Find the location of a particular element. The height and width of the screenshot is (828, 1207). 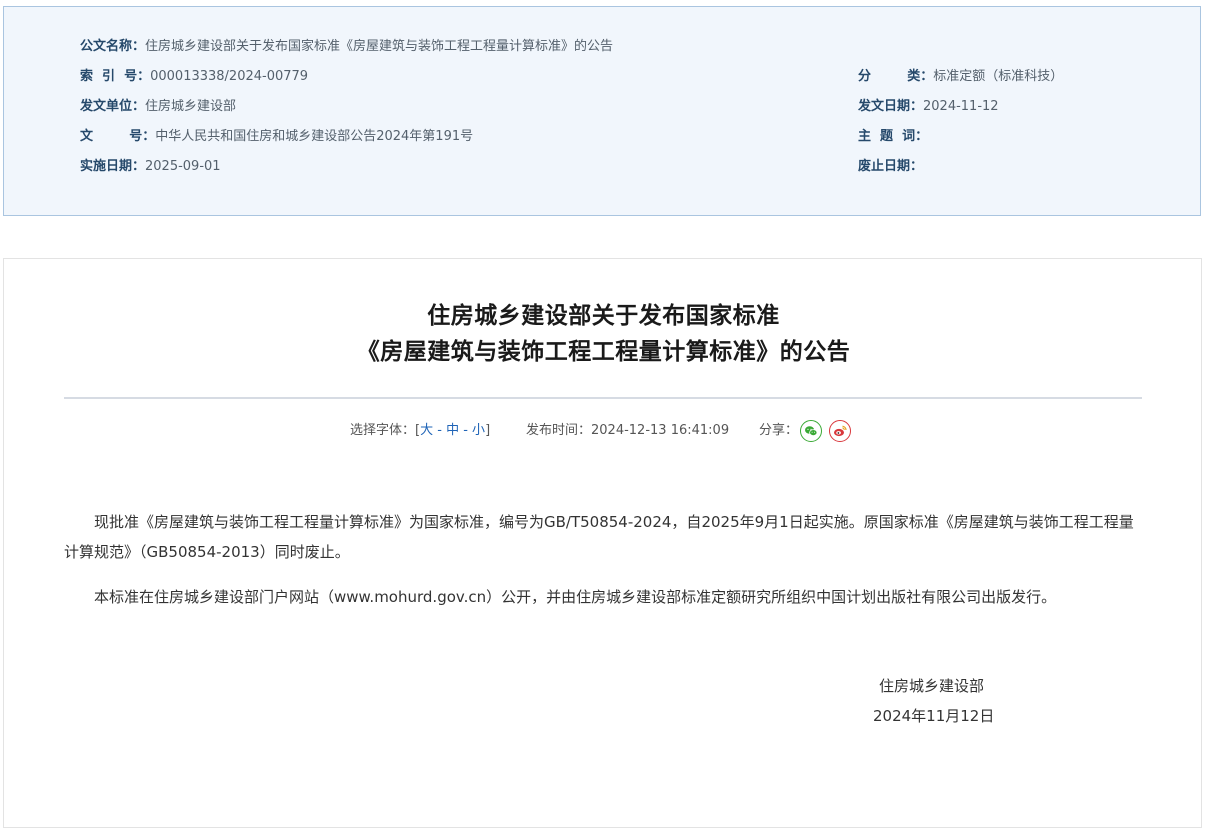

publish-time-value: 2024-12-13 16:41:09 is located at coordinates (660, 430).